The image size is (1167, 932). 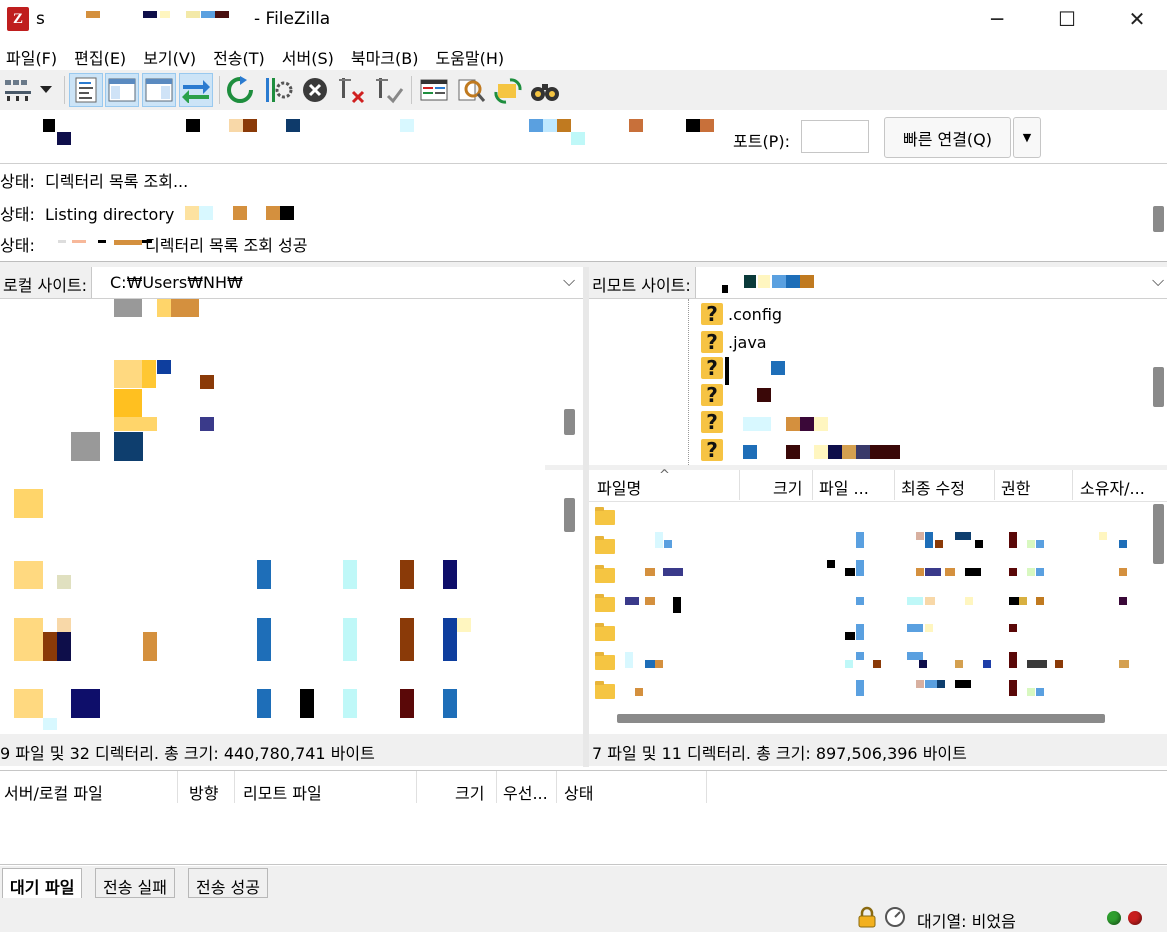 I want to click on file-icon, so click(x=28, y=575).